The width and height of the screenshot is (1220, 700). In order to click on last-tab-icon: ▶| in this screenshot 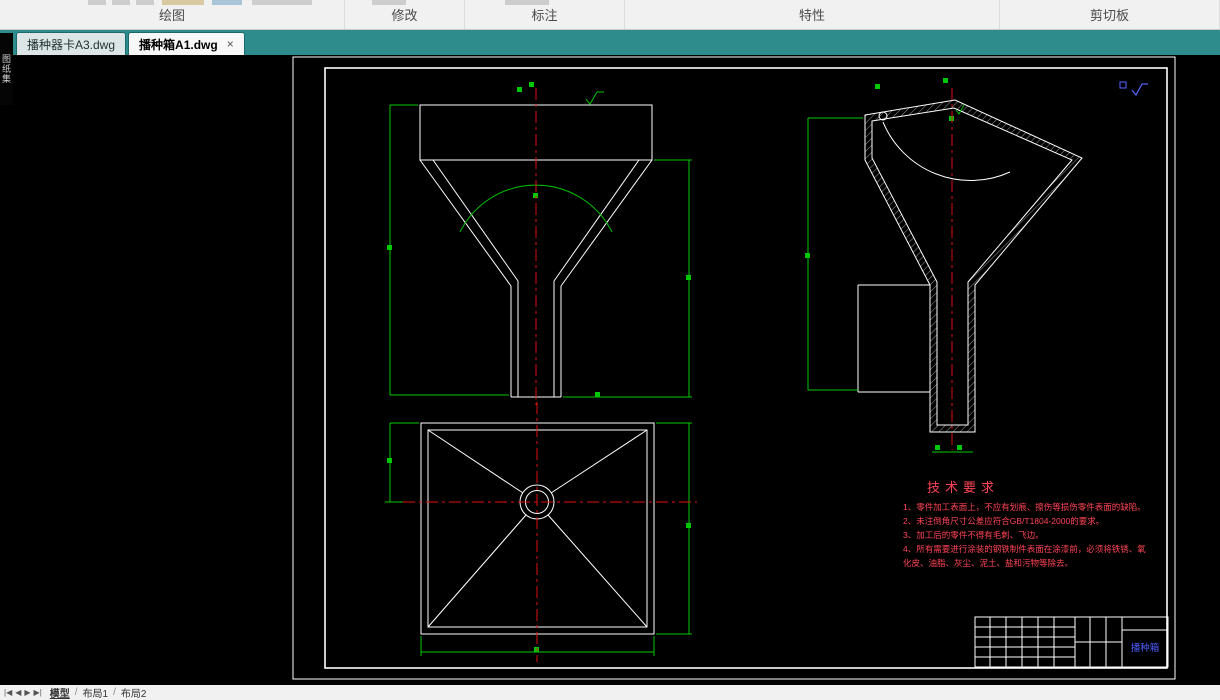, I will do `click(38, 692)`.